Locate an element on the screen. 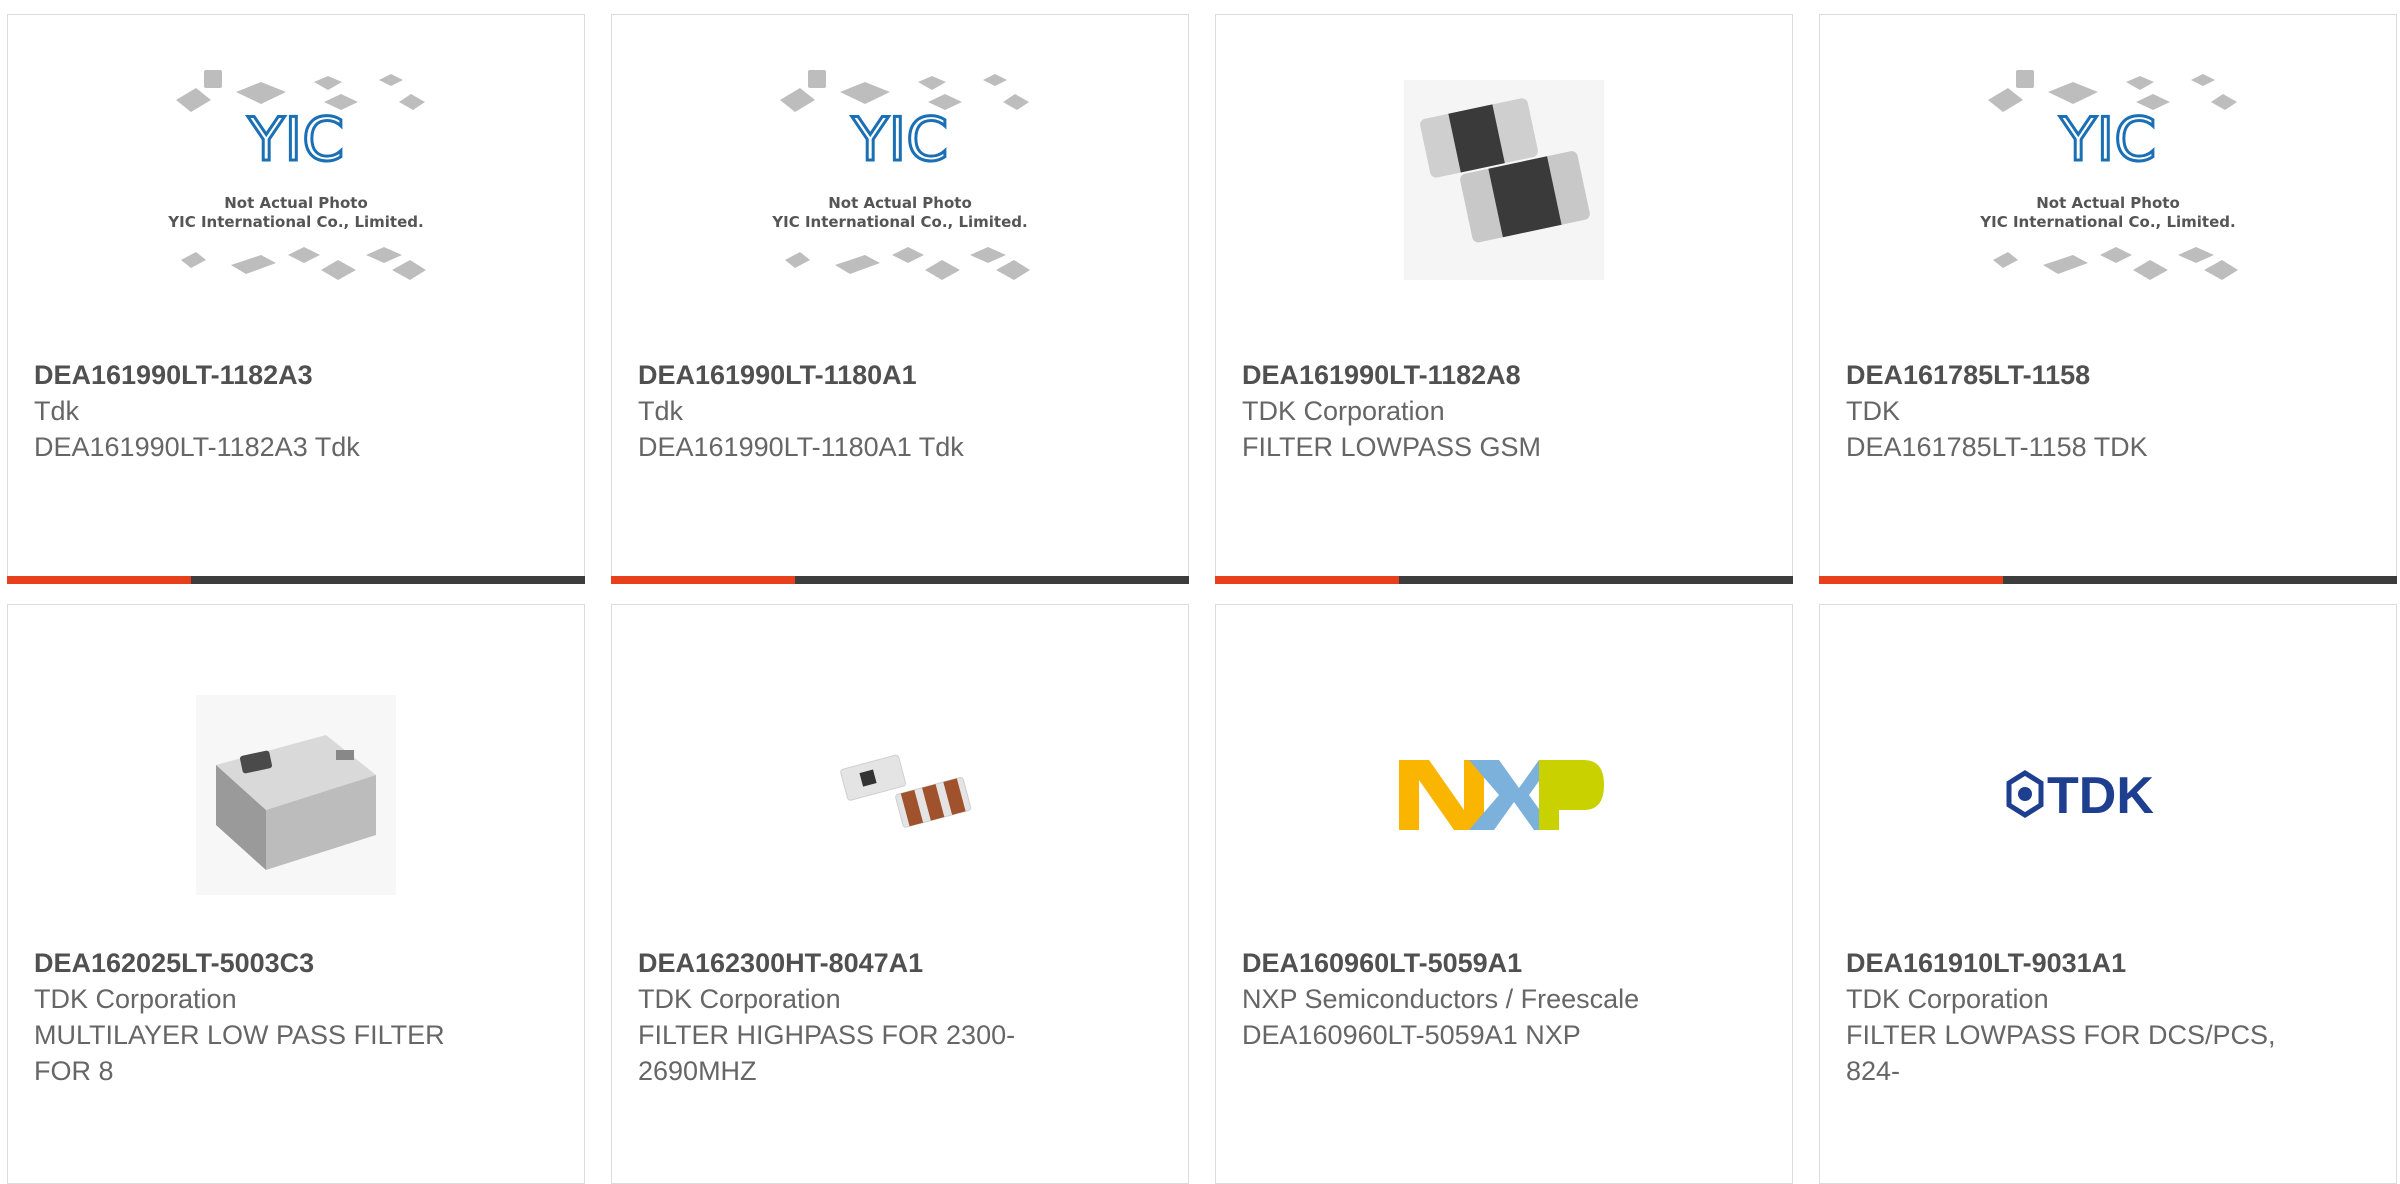  part-number: DEA160960LT-5059A1 is located at coordinates (1507, 963).